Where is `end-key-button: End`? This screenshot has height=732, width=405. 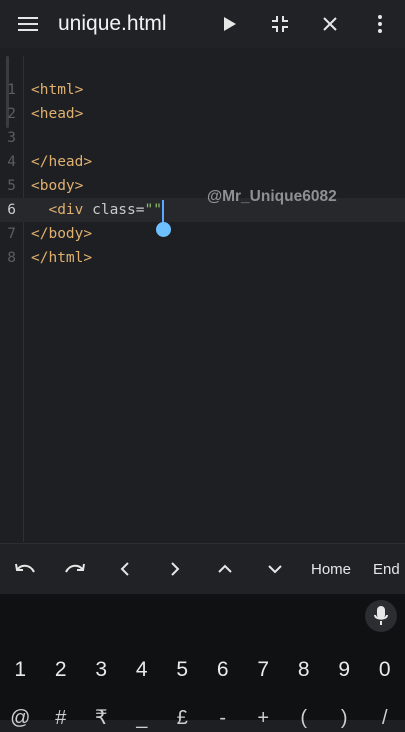 end-key-button: End is located at coordinates (383, 569).